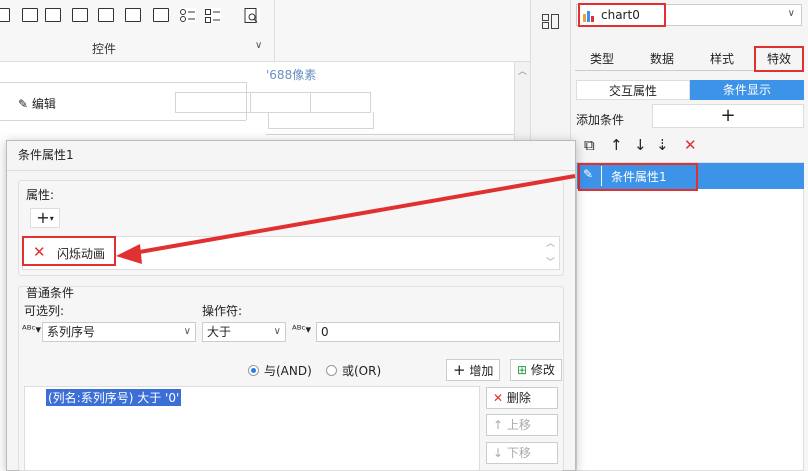 This screenshot has width=808, height=471. Describe the element at coordinates (301, 329) in the screenshot. I see `value-type-icon: ᴬᴮᶜ▾` at that location.